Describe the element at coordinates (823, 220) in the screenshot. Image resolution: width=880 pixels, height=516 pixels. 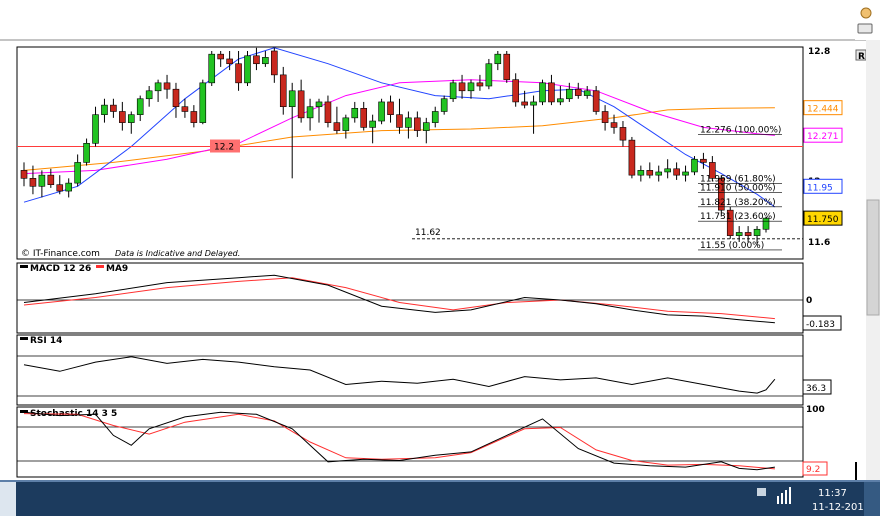
I see `price-badge-label: 11.750` at that location.